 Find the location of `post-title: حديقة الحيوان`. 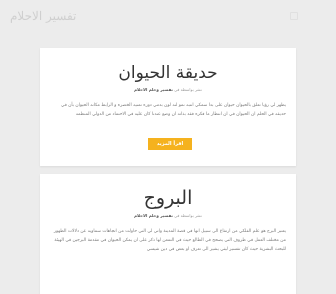

post-title: حديقة الحيوان is located at coordinates (168, 66).